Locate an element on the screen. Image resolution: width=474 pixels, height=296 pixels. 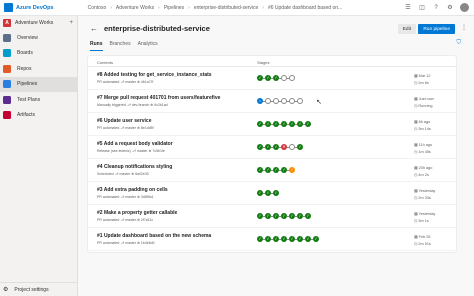
more-options-icon: ⋮ is located at coordinates (464, 27).